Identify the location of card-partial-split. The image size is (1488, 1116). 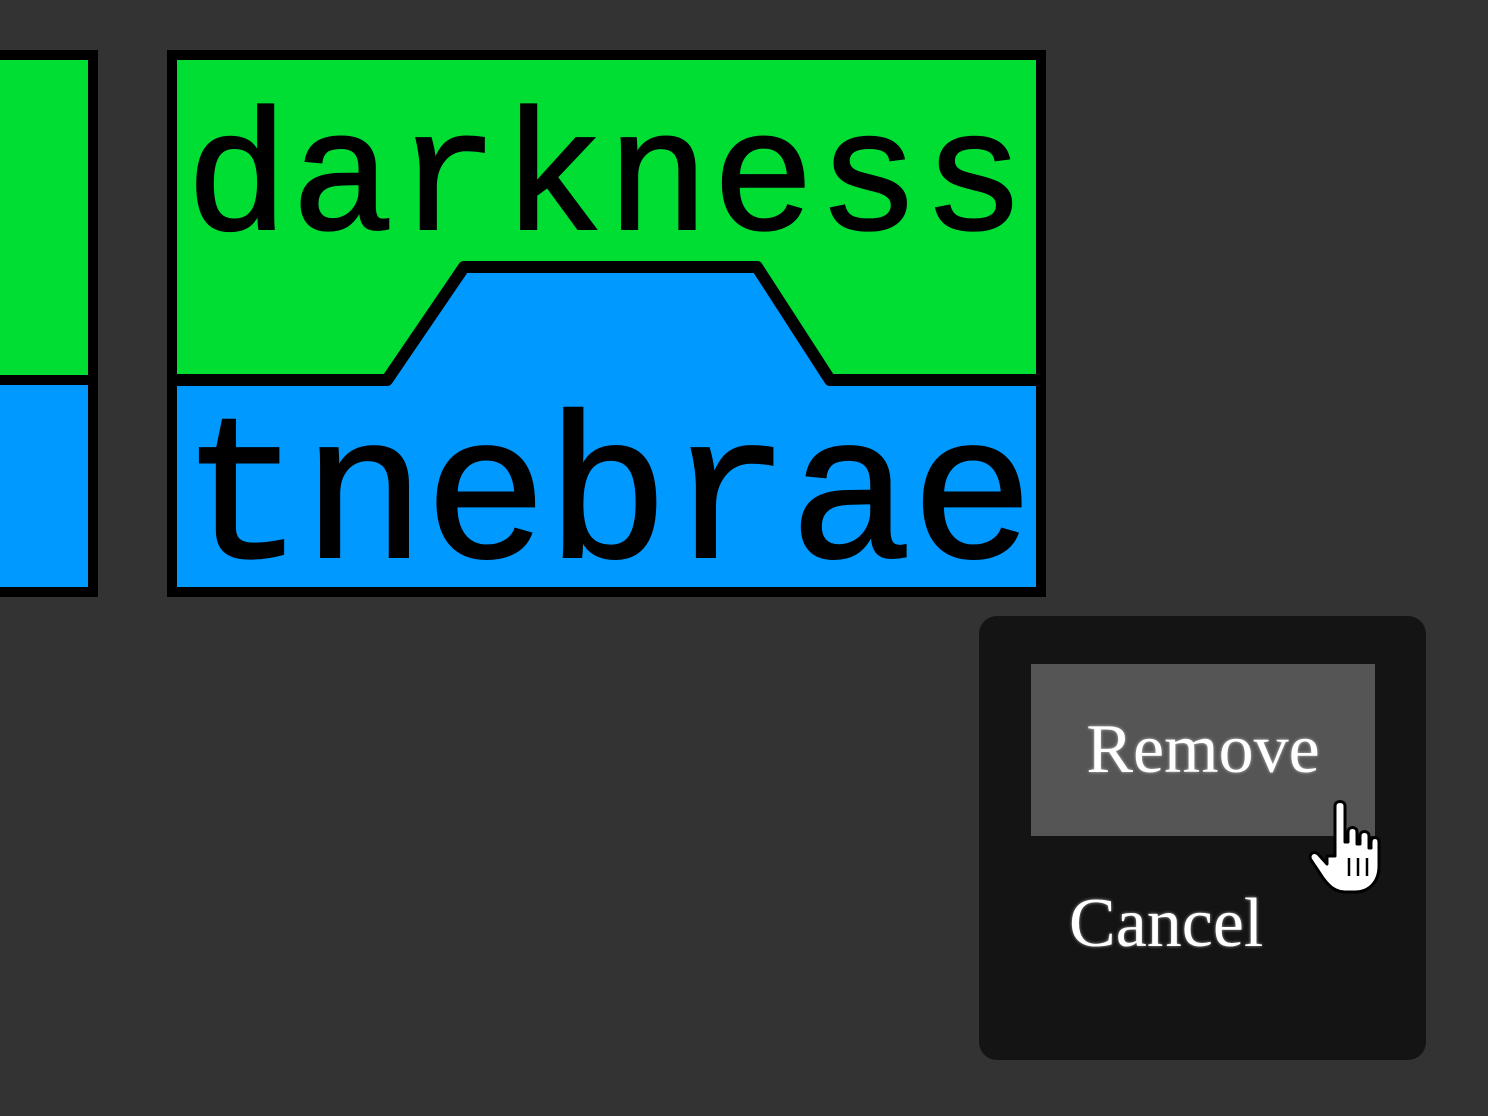
(44, 323).